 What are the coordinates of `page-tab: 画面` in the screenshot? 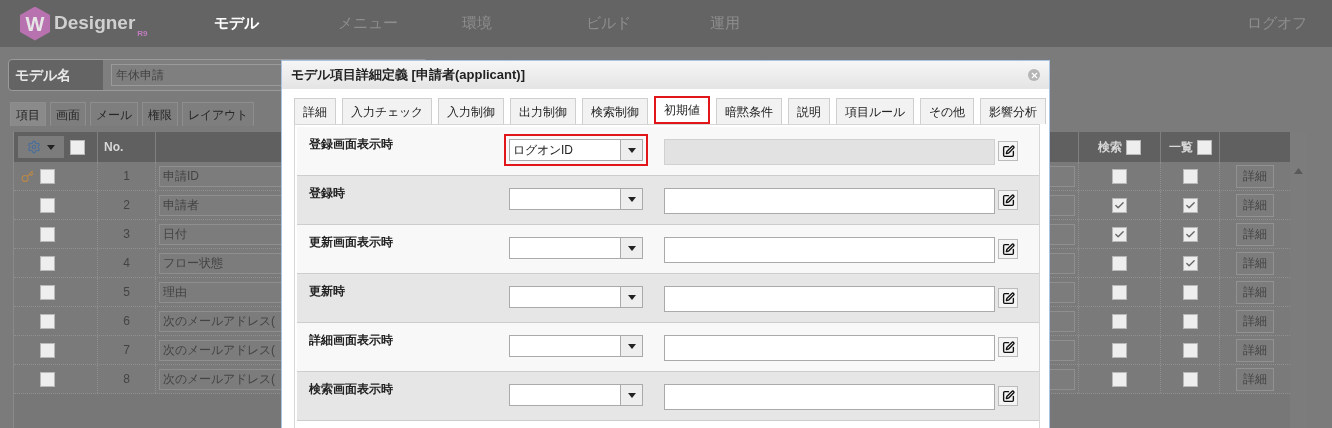 It's located at (68, 114).